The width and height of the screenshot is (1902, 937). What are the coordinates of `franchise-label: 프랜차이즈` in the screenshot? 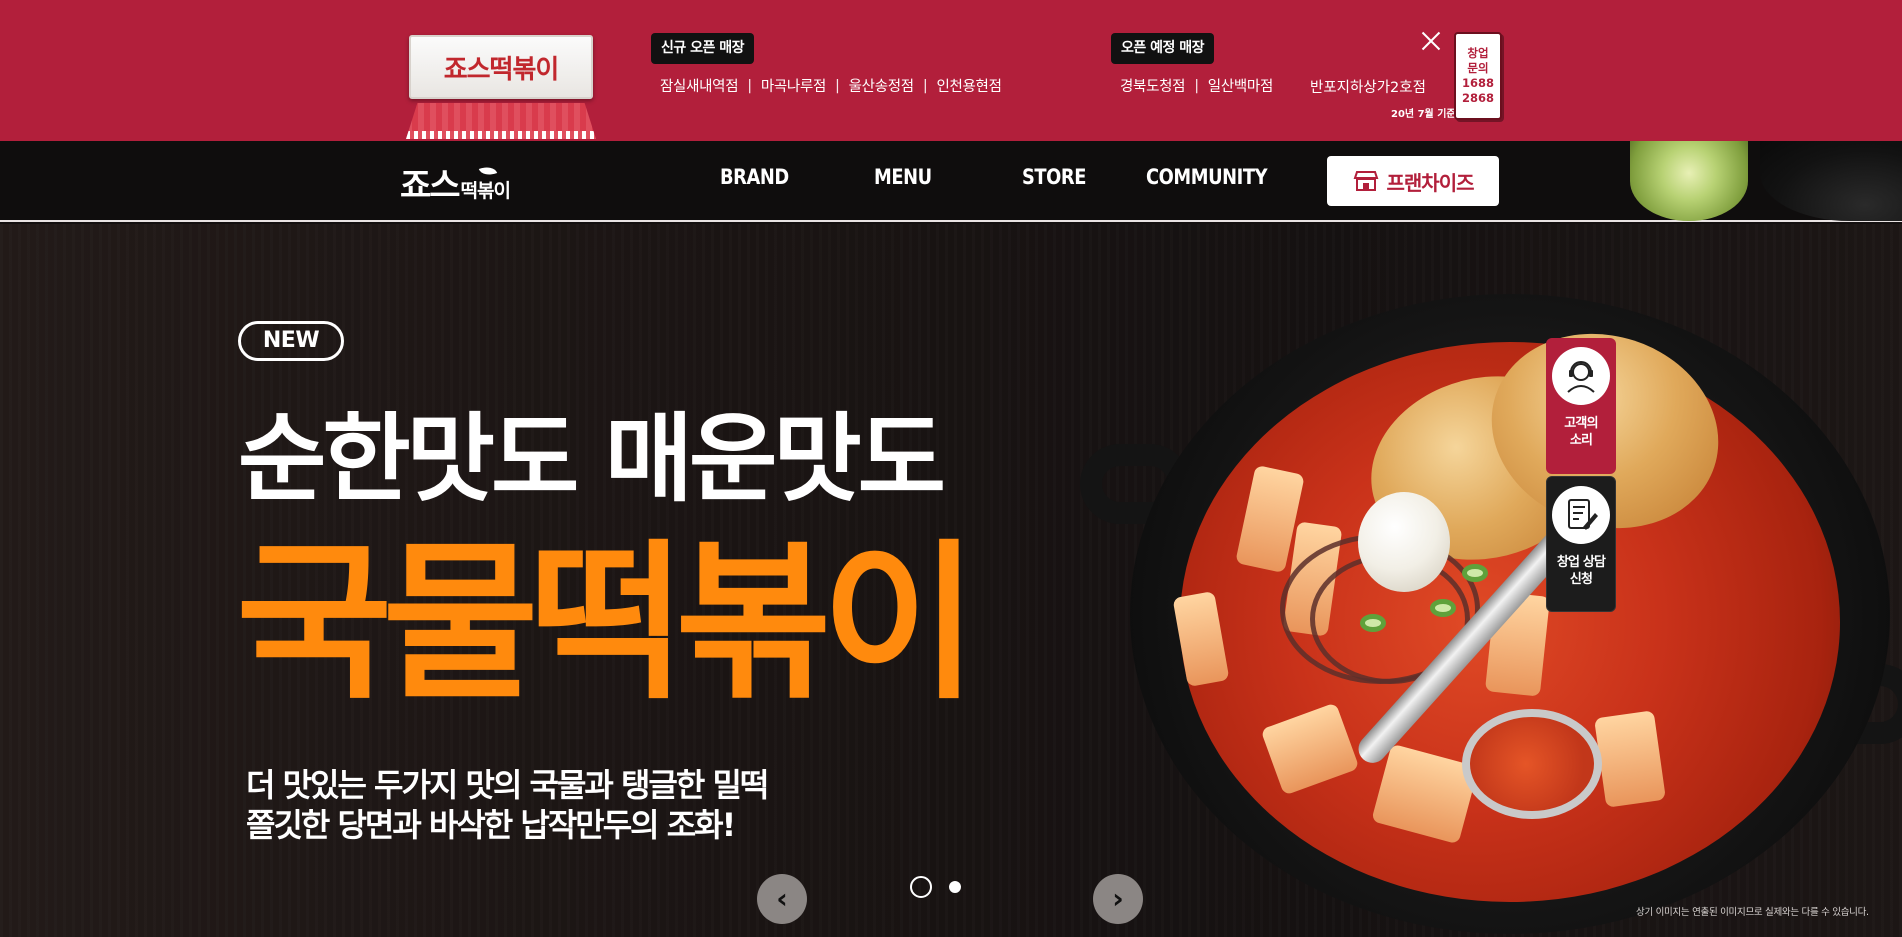 It's located at (1430, 182).